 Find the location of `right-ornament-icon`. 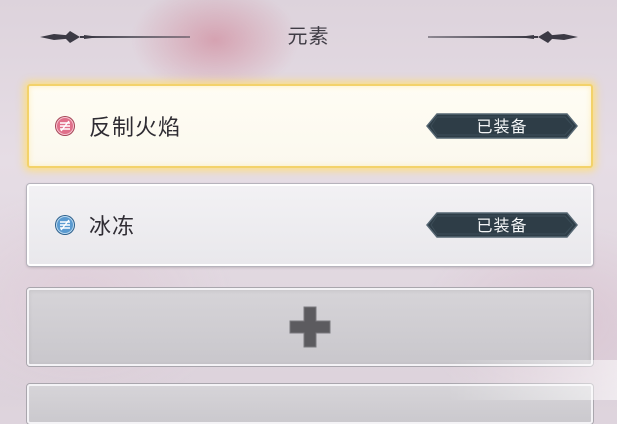

right-ornament-icon is located at coordinates (503, 37).